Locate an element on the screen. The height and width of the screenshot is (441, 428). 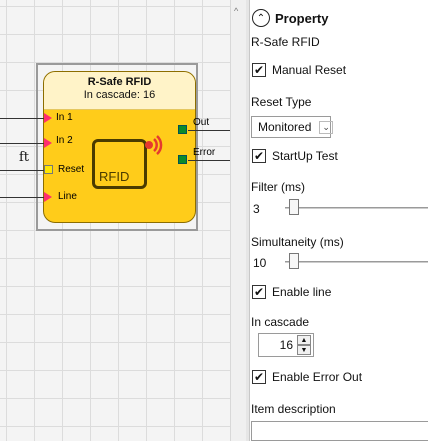
filter-value: 3 is located at coordinates (256, 209).